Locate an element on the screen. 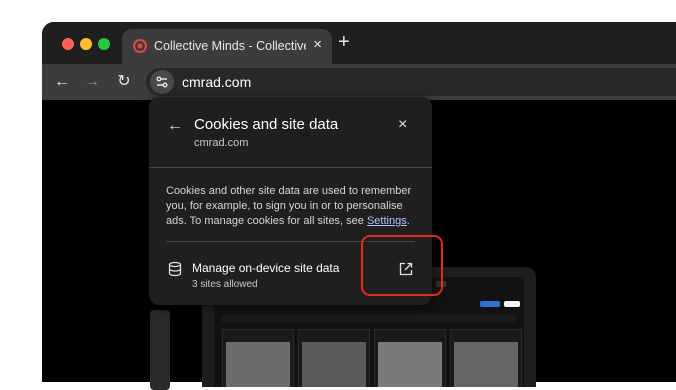 This screenshot has height=390, width=676. minimize-window-button is located at coordinates (86, 44).